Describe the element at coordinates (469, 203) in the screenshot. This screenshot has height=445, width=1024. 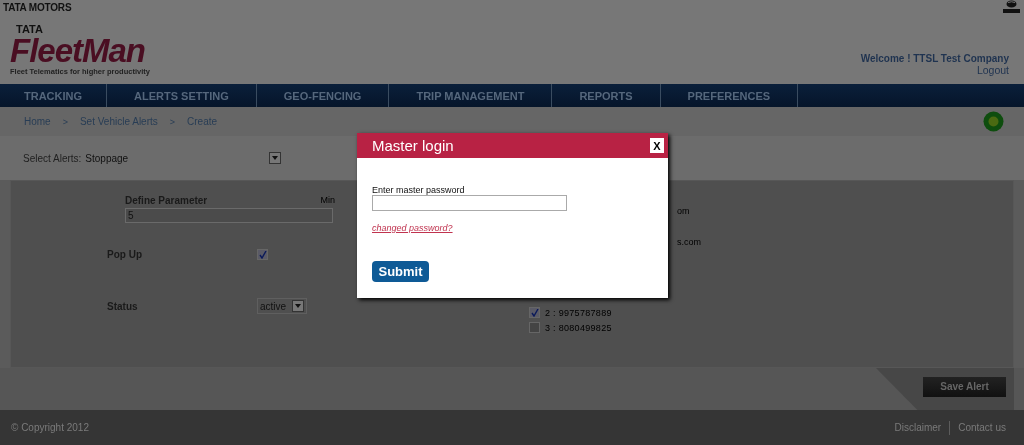
I see `password-field` at that location.